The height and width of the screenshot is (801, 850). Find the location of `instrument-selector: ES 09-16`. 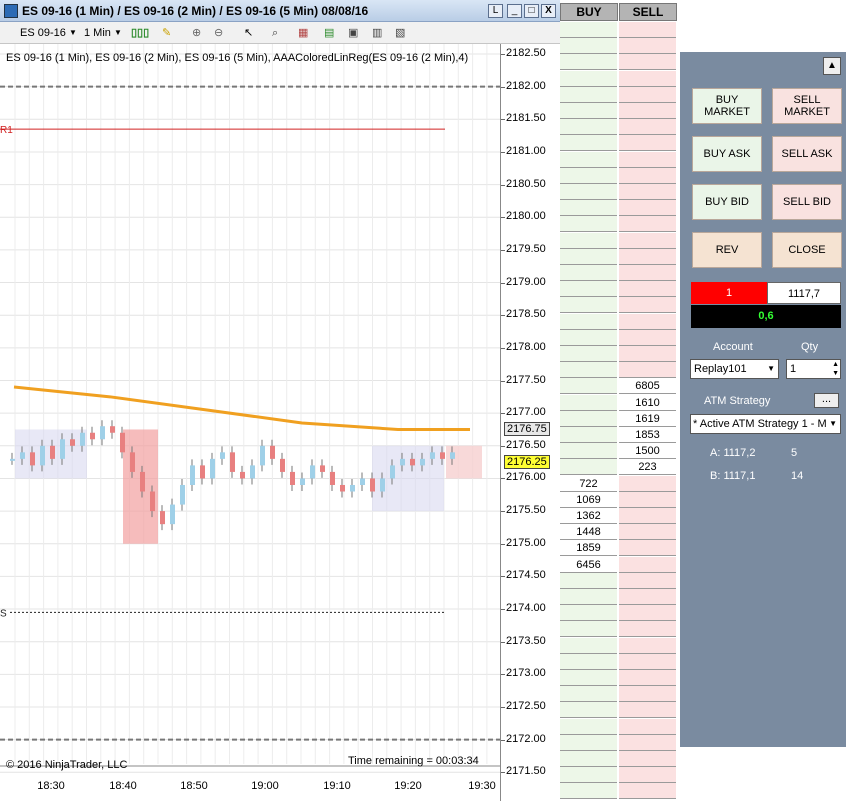

instrument-selector: ES 09-16 is located at coordinates (43, 33).